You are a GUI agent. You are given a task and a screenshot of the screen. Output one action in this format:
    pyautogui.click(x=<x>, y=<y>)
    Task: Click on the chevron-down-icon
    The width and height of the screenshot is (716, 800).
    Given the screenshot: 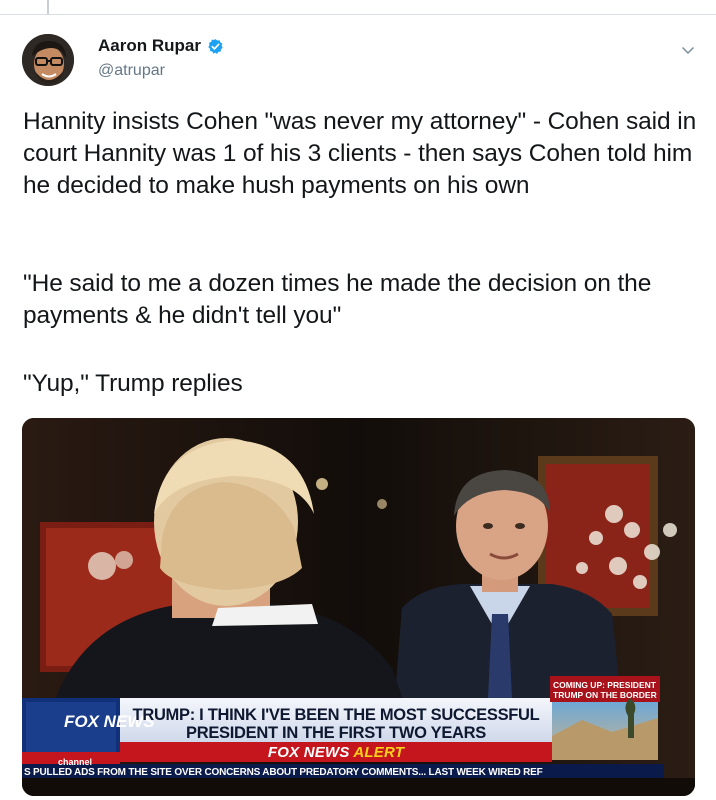 What is the action you would take?
    pyautogui.click(x=688, y=50)
    